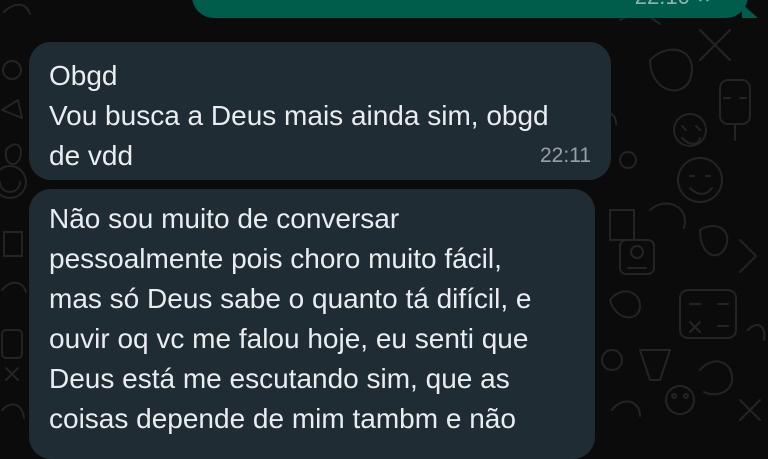 The height and width of the screenshot is (459, 768). I want to click on outgoing-message-bubble: 22:10 ✓✓, so click(475, 9).